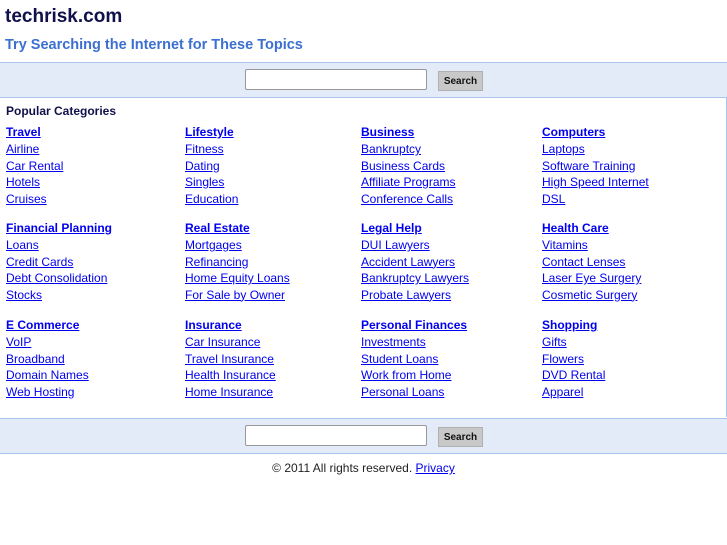  I want to click on category-item-link: Health Insurance, so click(230, 375).